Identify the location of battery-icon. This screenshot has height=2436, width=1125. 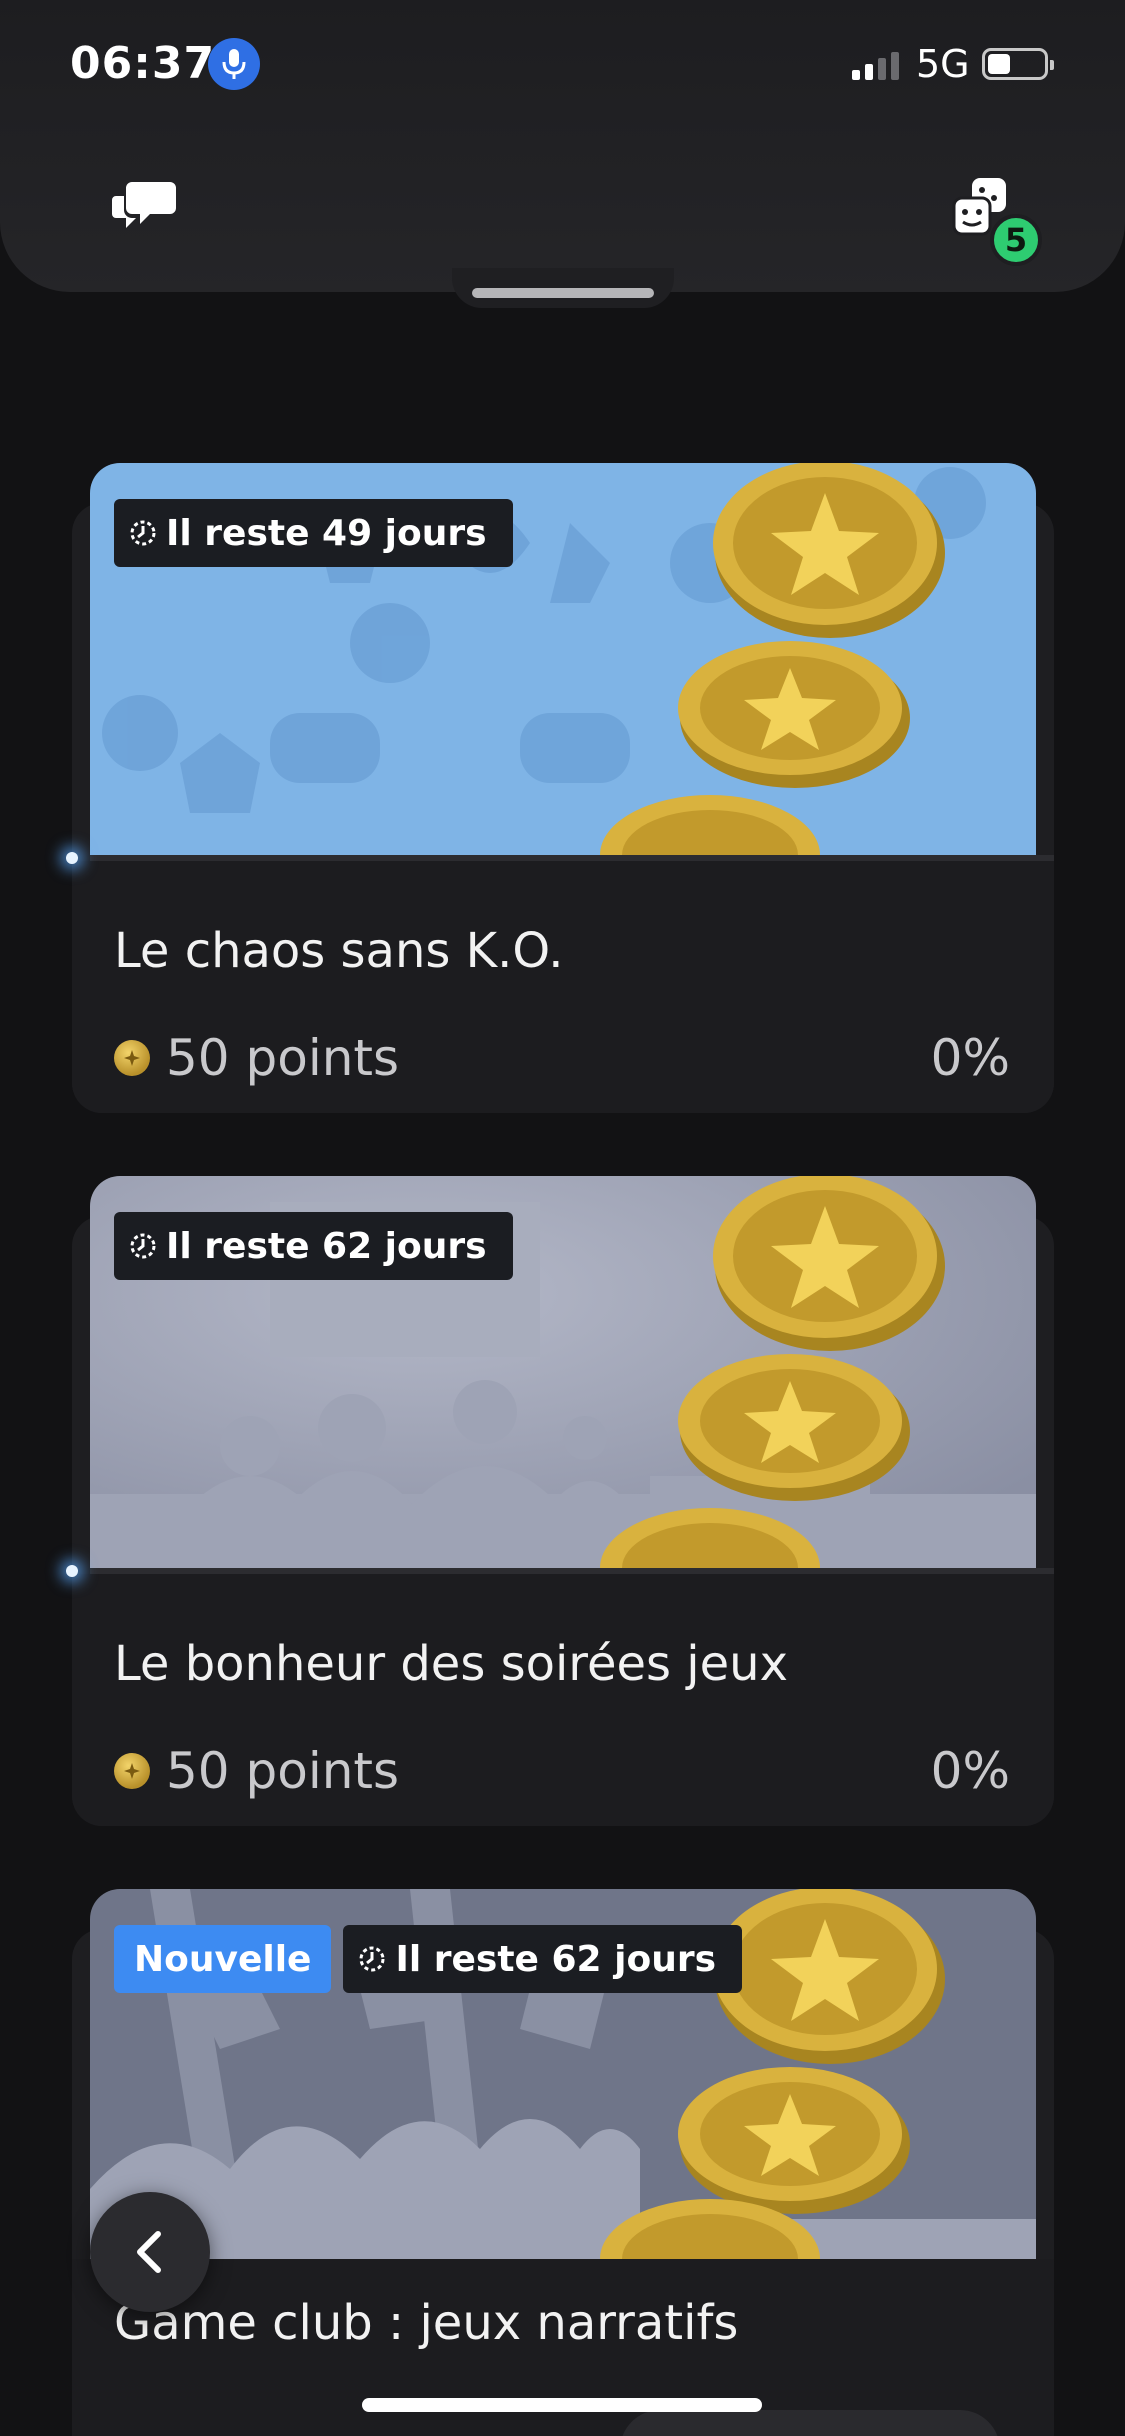
(1018, 64).